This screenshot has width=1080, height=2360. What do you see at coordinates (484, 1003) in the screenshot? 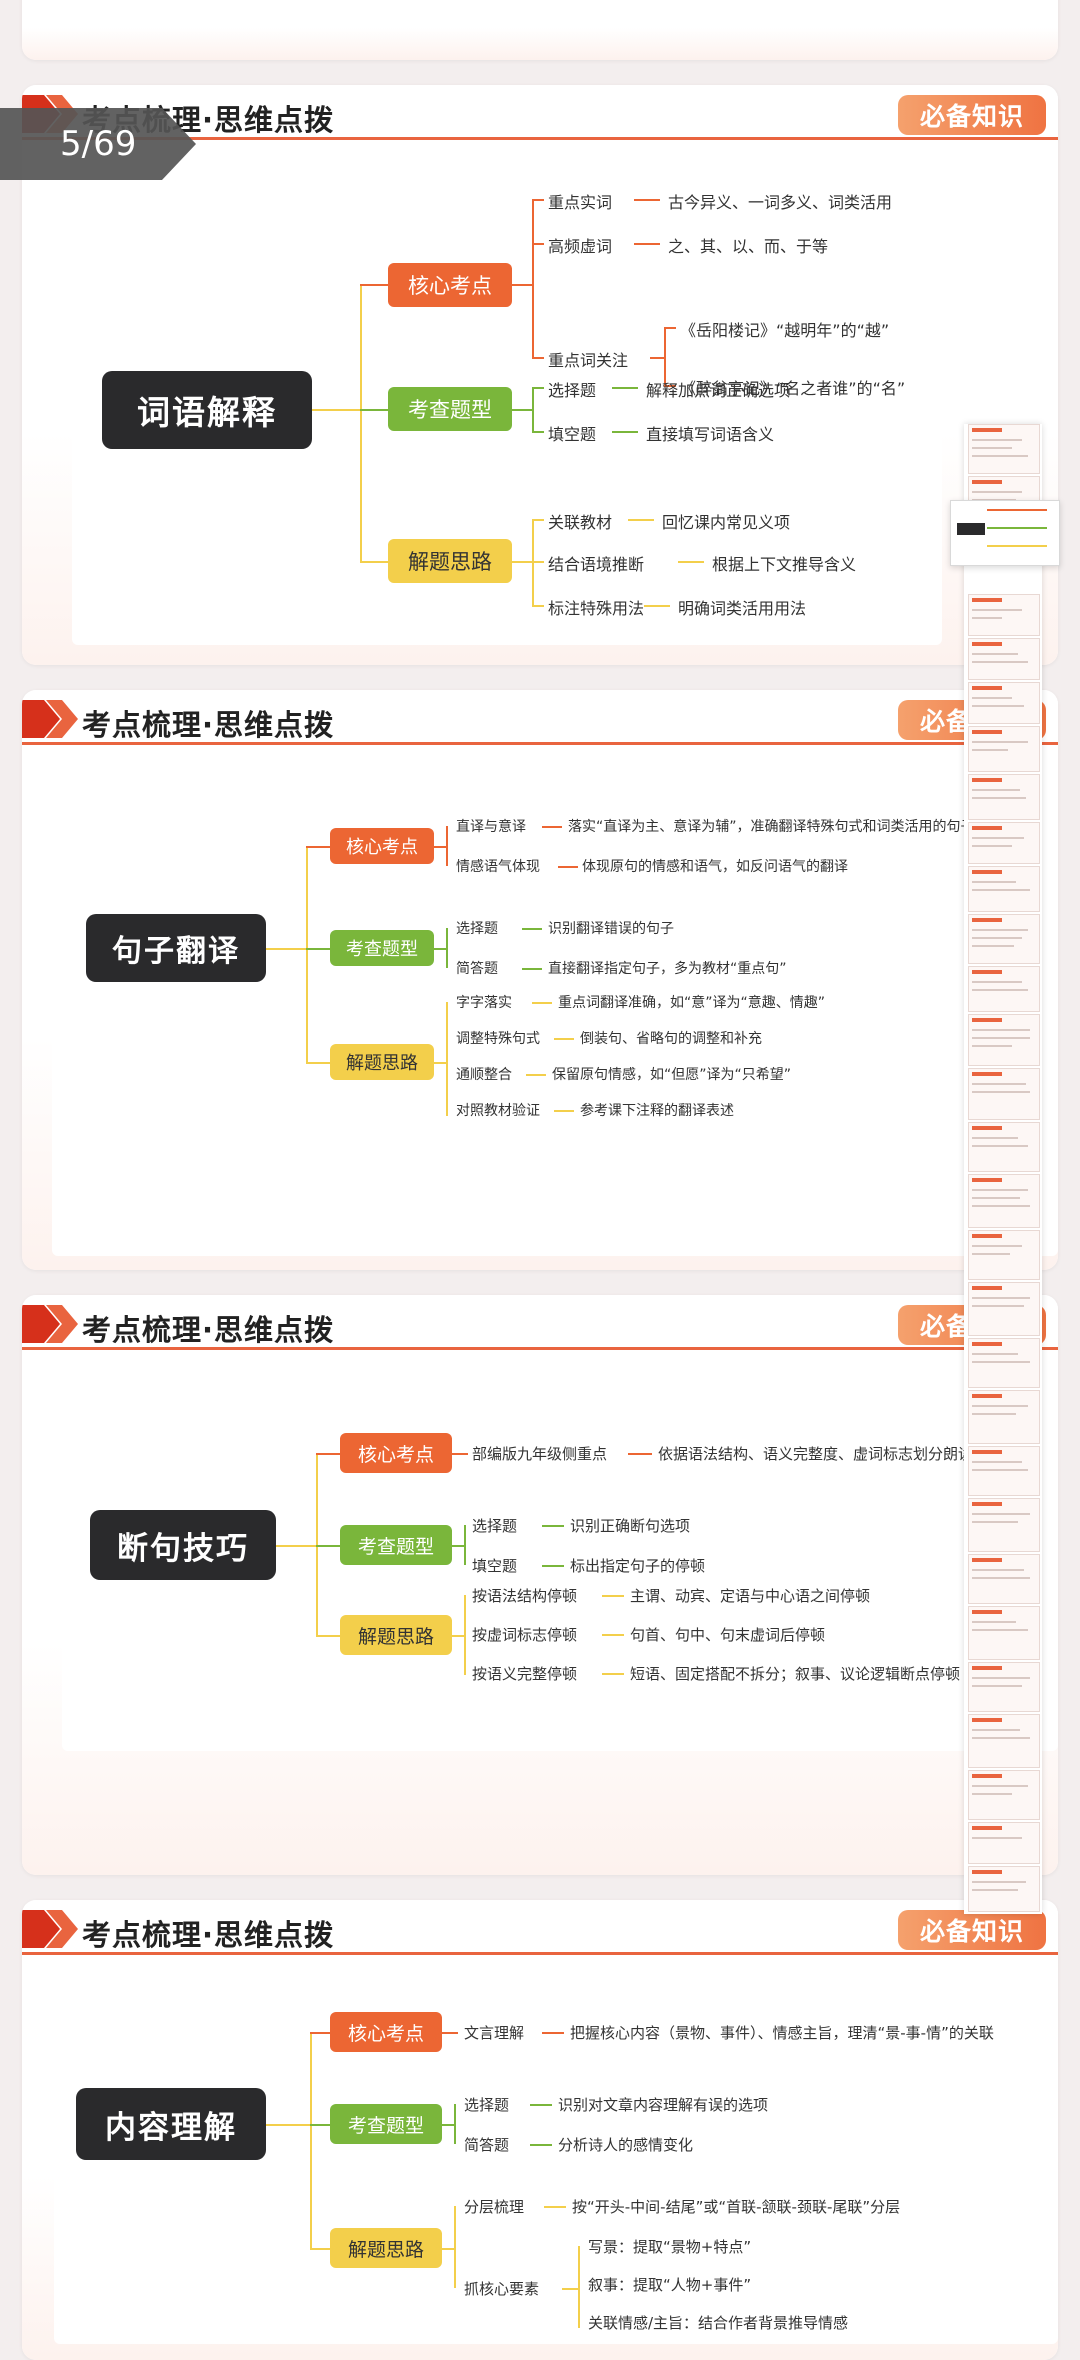
I see `leaf-label: 字字落实` at bounding box center [484, 1003].